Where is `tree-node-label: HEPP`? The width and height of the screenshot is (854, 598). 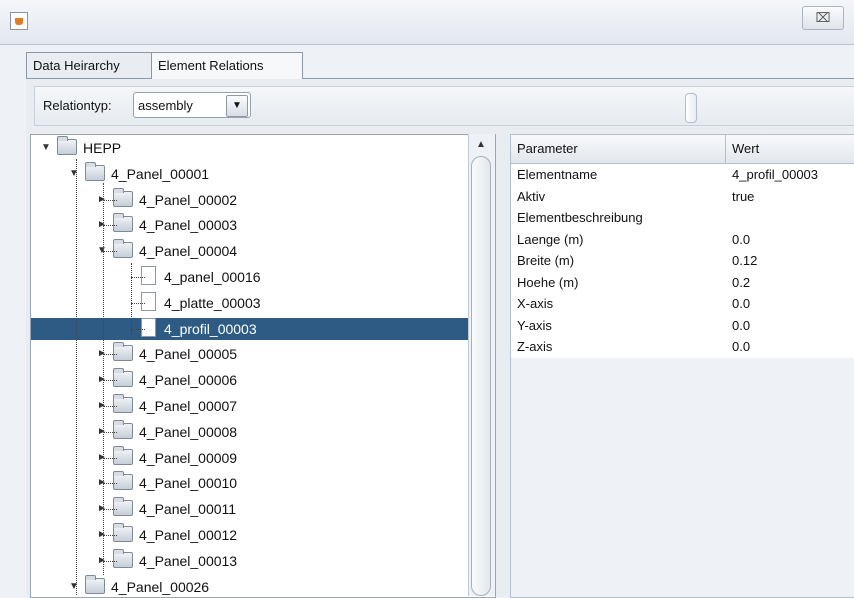
tree-node-label: HEPP is located at coordinates (102, 148).